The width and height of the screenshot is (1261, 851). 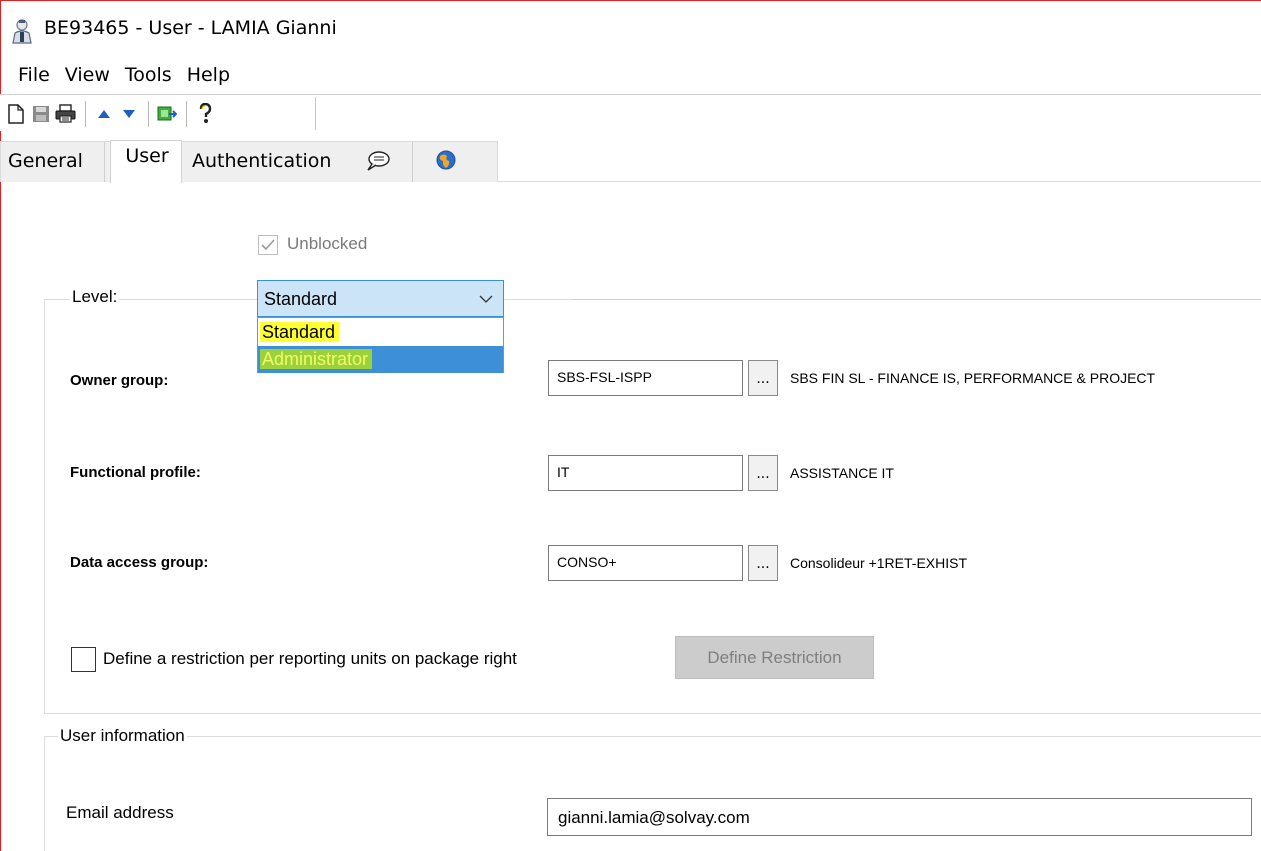 I want to click on functional-profile-description: ASSISTANCE IT, so click(x=842, y=473).